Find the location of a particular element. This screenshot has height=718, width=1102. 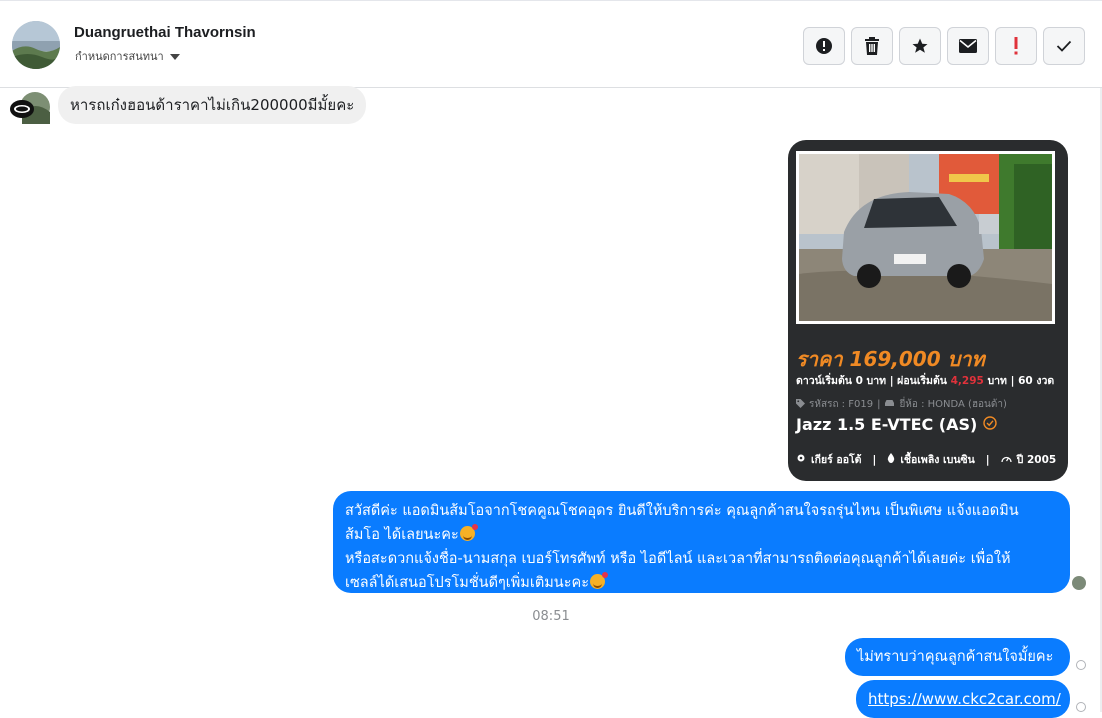

car-code: รหัสรถ : F019 is located at coordinates (841, 404).